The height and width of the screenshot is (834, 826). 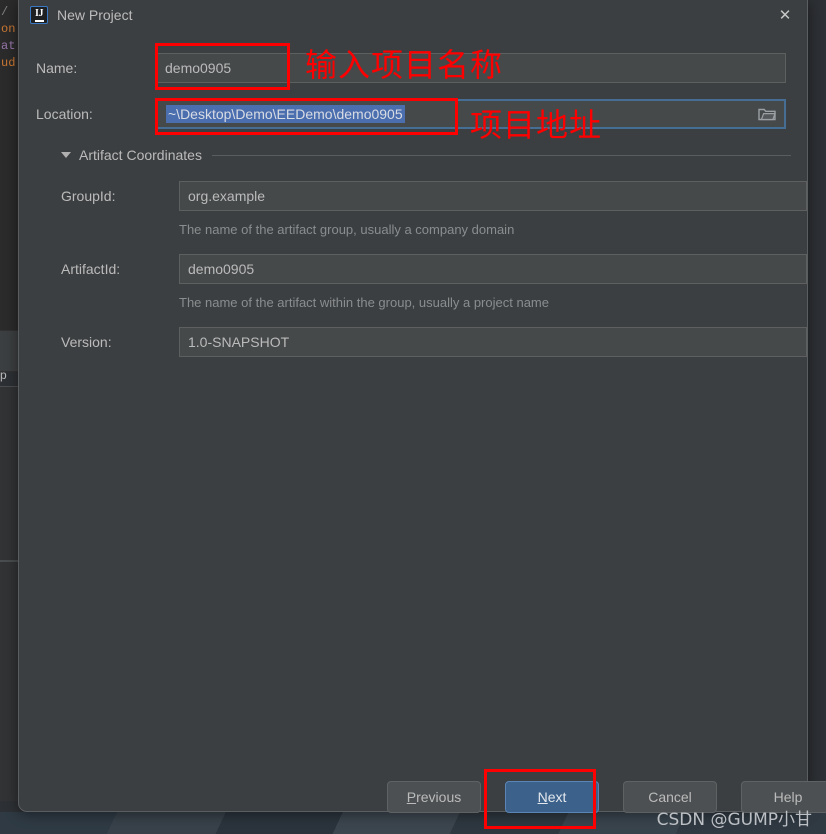 What do you see at coordinates (57, 68) in the screenshot?
I see `name-label: Name:` at bounding box center [57, 68].